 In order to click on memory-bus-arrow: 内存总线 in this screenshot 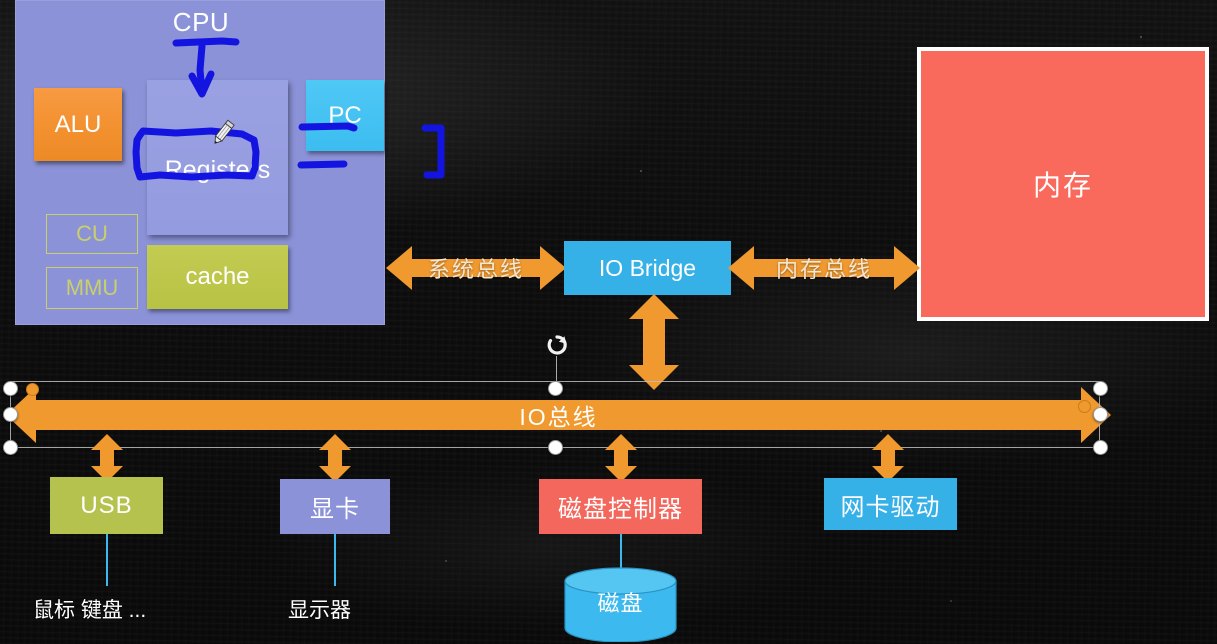, I will do `click(824, 268)`.